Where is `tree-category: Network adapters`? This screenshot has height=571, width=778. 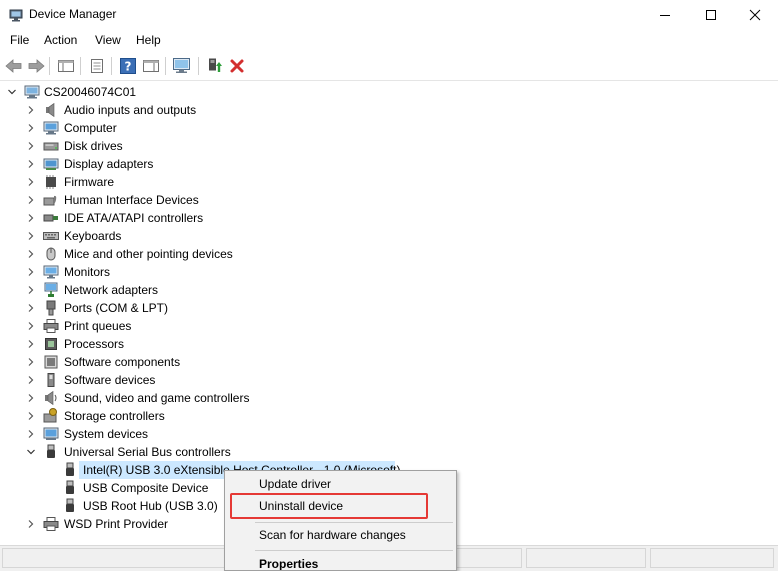 tree-category: Network adapters is located at coordinates (389, 290).